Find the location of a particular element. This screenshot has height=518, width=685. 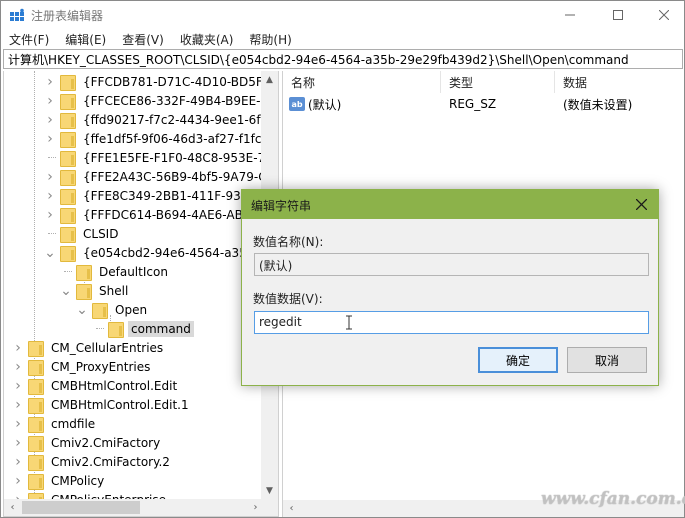

maximize-icon is located at coordinates (618, 15).